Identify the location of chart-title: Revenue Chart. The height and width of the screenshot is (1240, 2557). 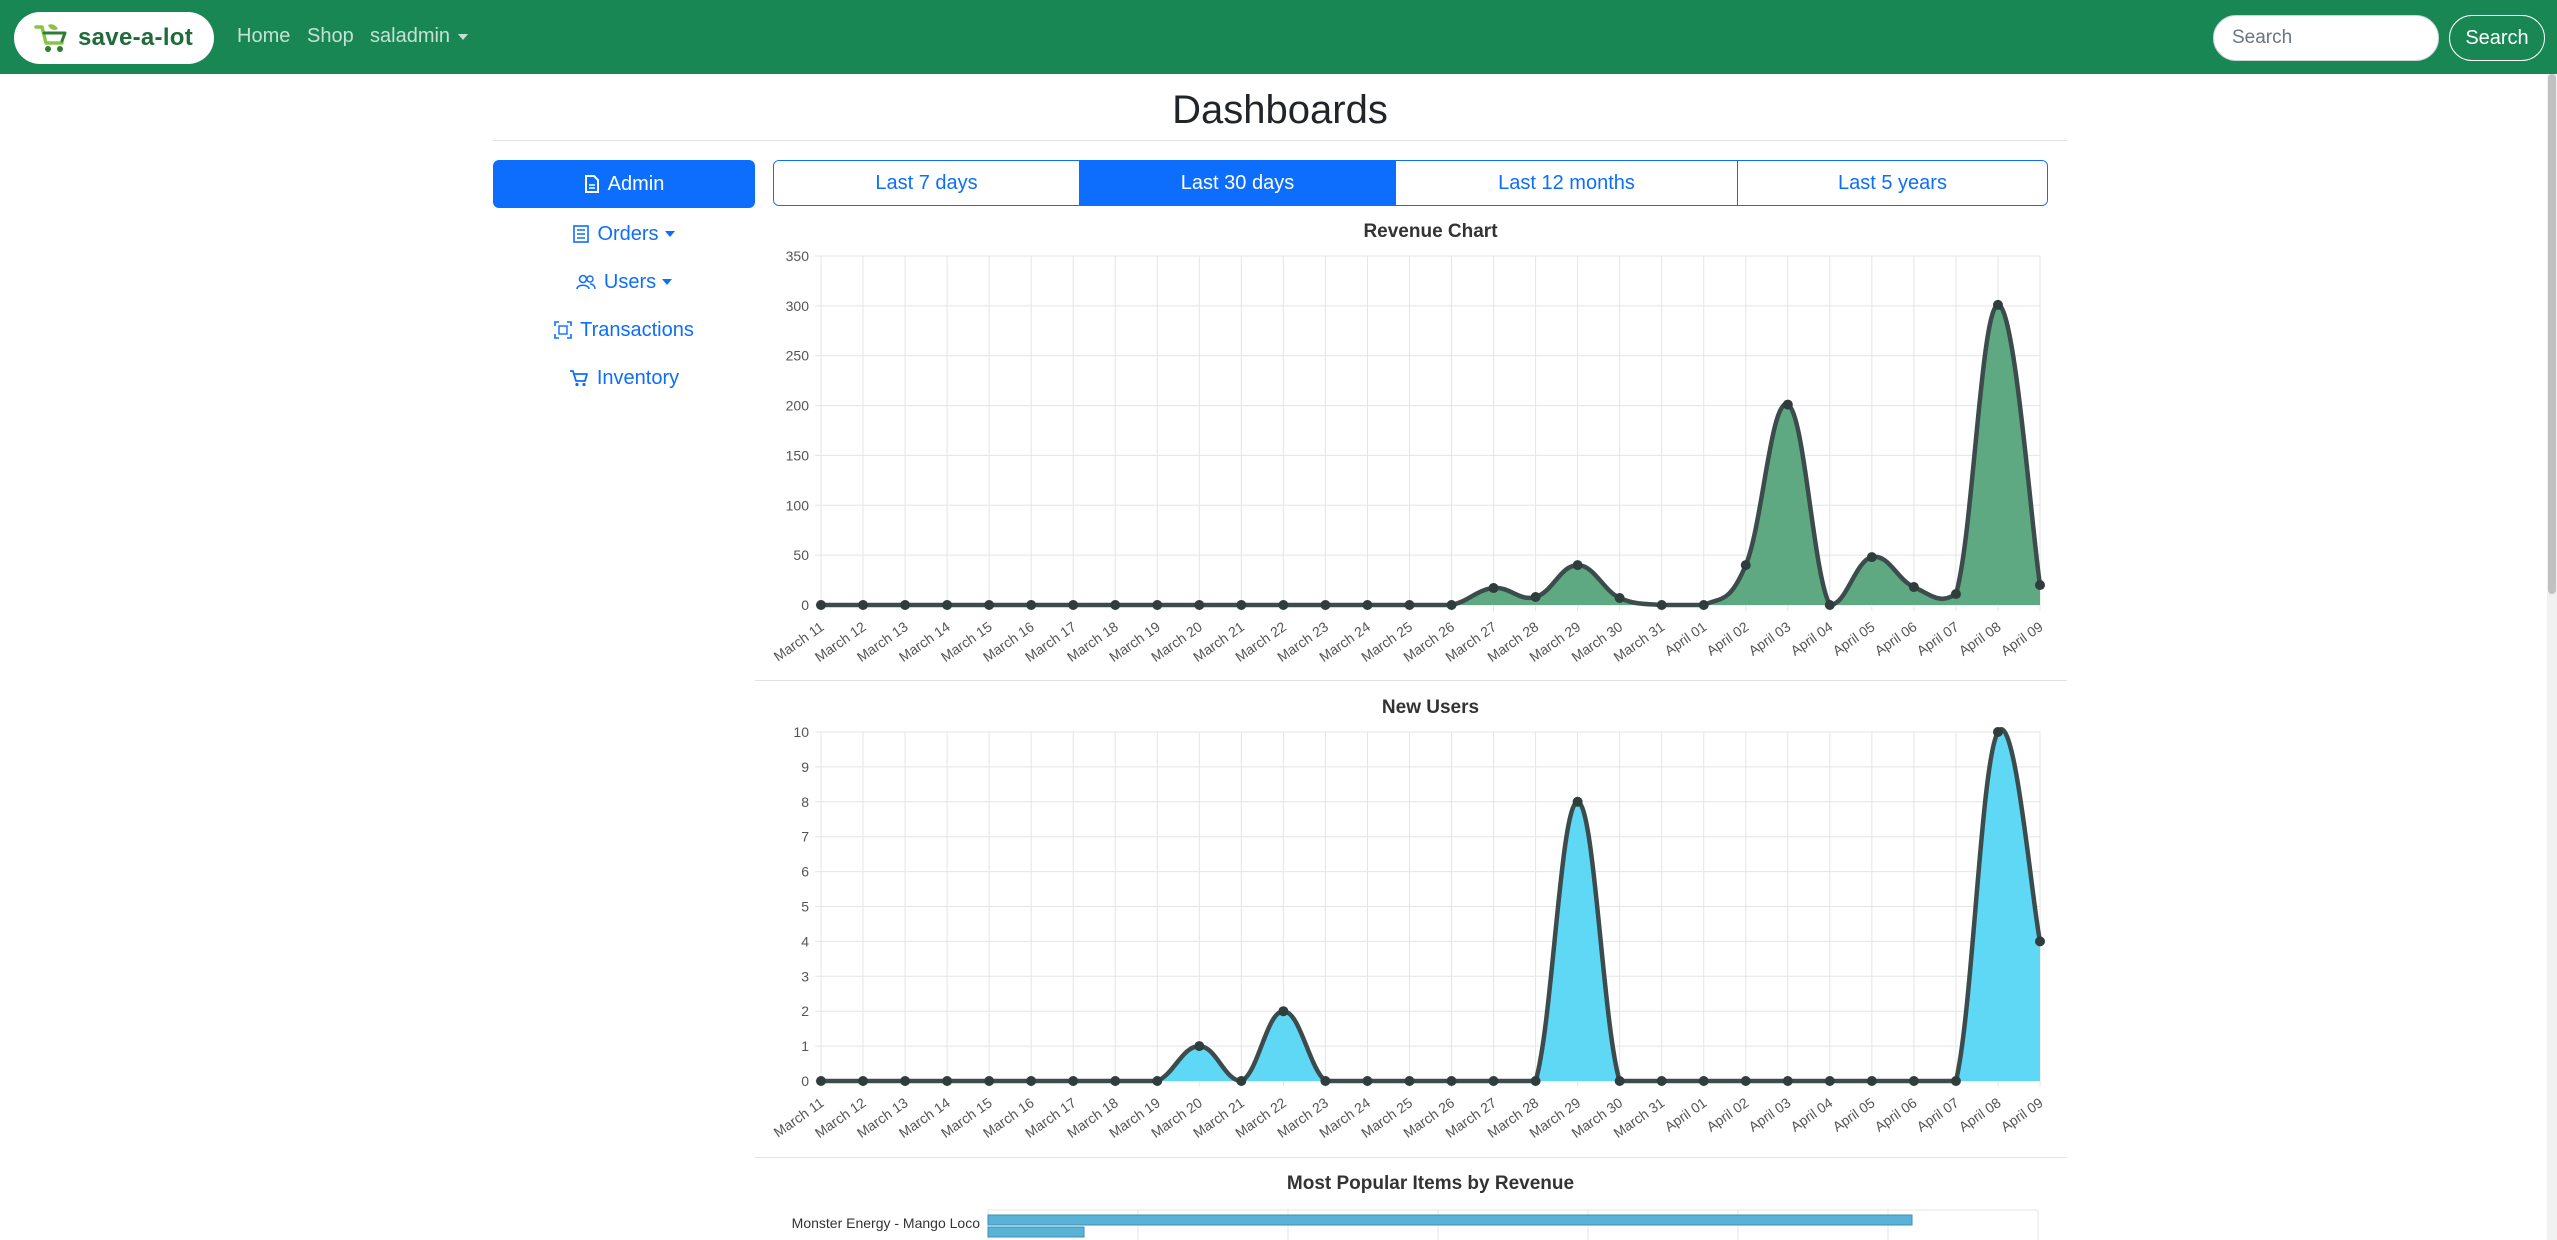
(1430, 231).